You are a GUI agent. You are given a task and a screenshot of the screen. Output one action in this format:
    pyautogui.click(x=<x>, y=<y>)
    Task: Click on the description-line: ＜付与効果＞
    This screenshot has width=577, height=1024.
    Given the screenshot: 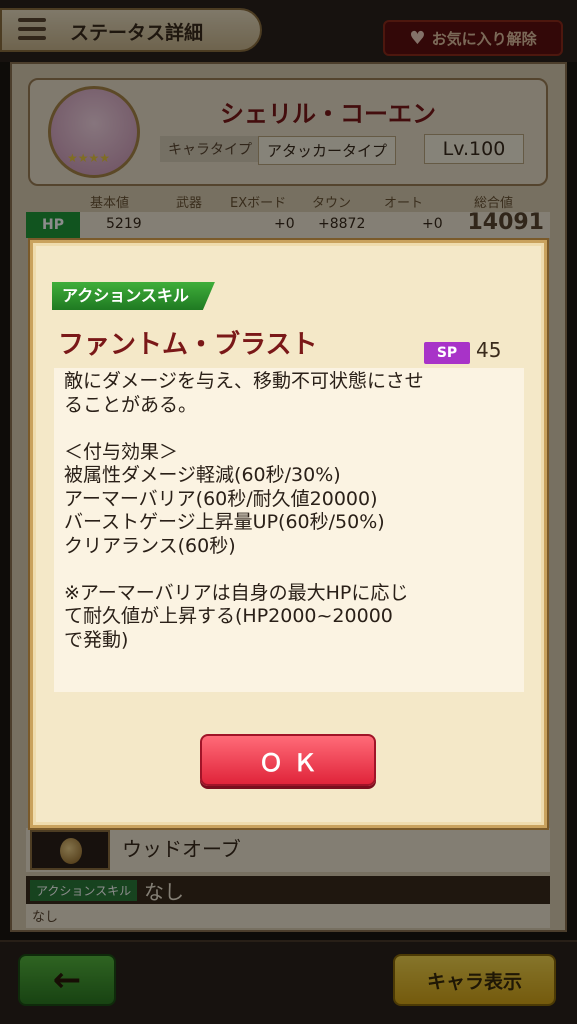 What is the action you would take?
    pyautogui.click(x=121, y=451)
    